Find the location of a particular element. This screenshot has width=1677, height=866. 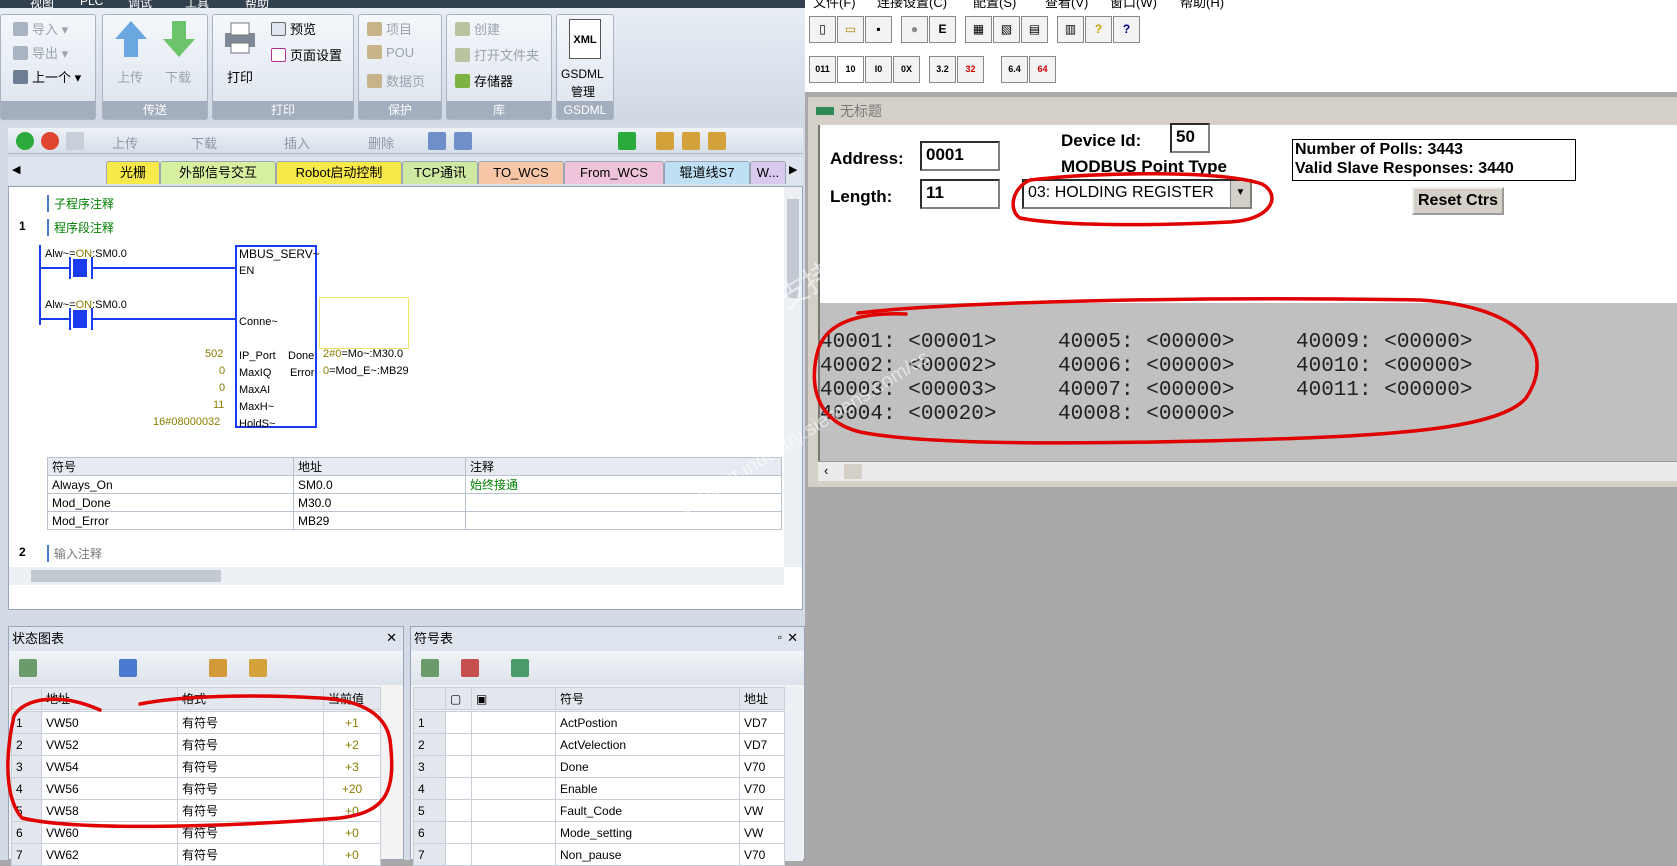

annotation-circle-registers is located at coordinates (1175, 371).